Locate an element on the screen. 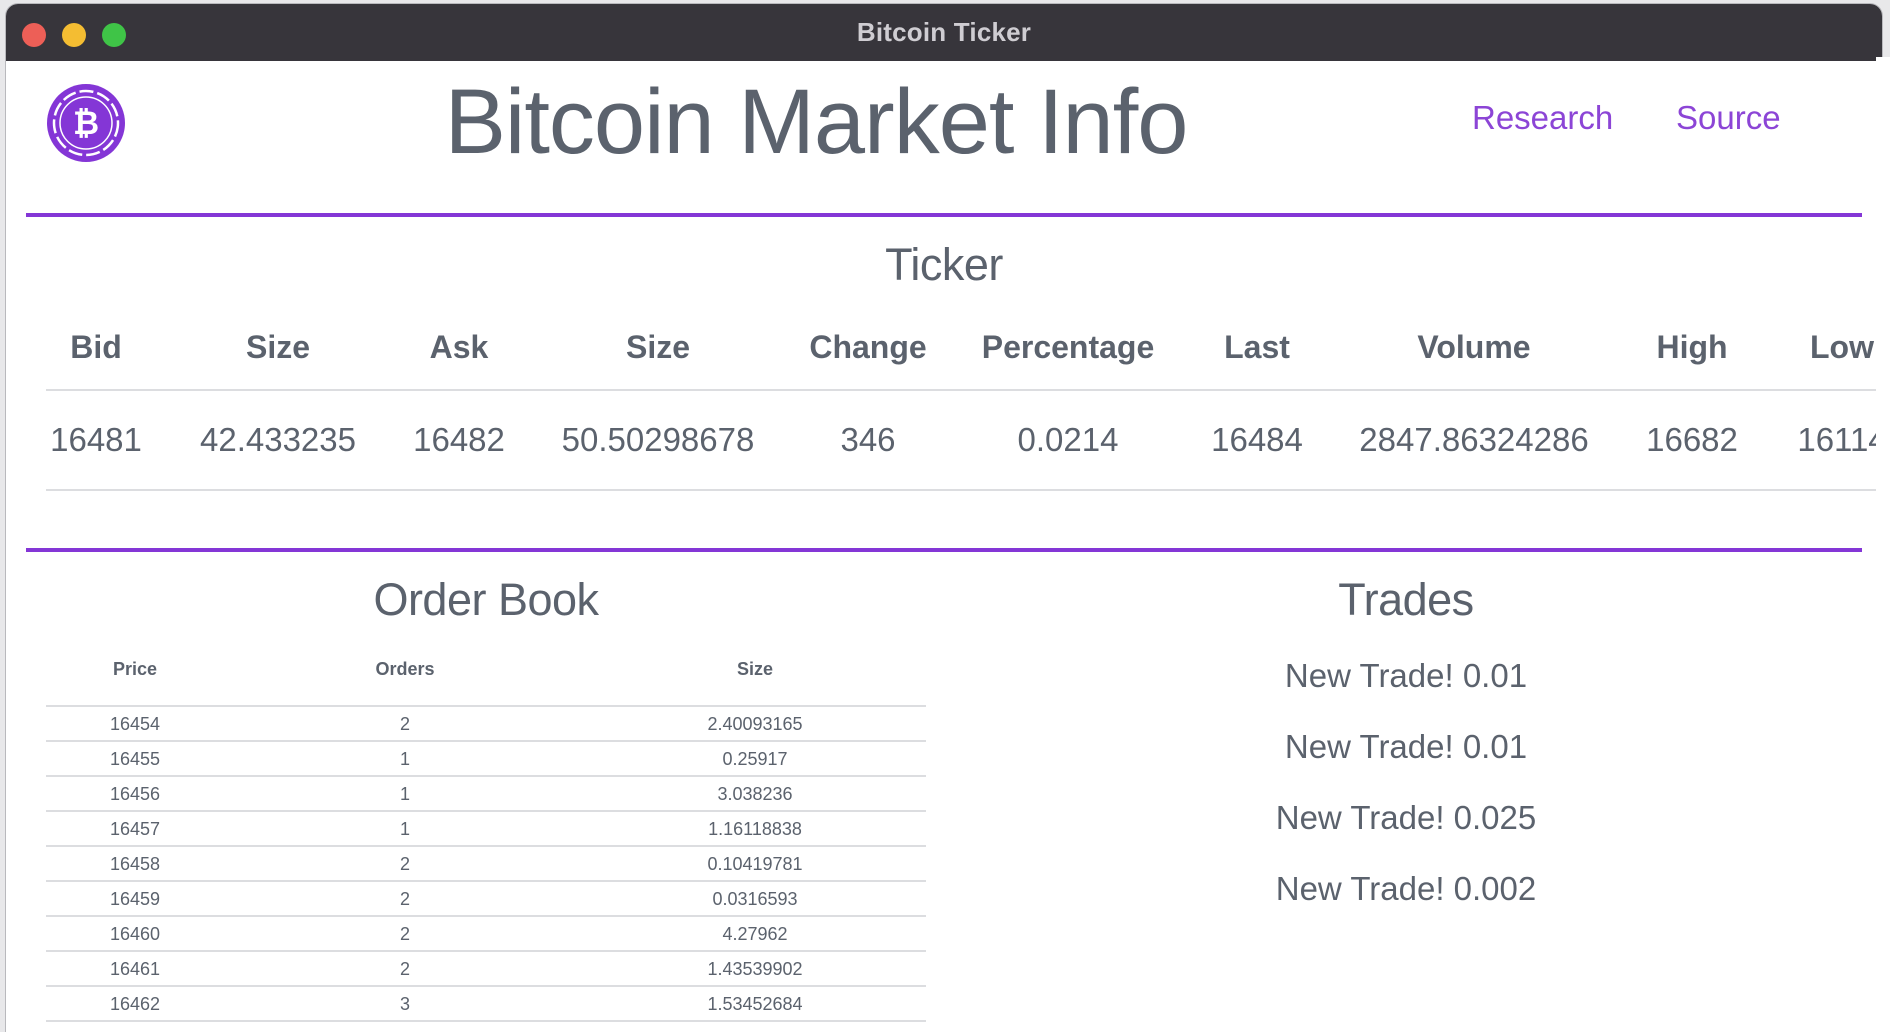  order-book-size: 3.038236 is located at coordinates (755, 794).